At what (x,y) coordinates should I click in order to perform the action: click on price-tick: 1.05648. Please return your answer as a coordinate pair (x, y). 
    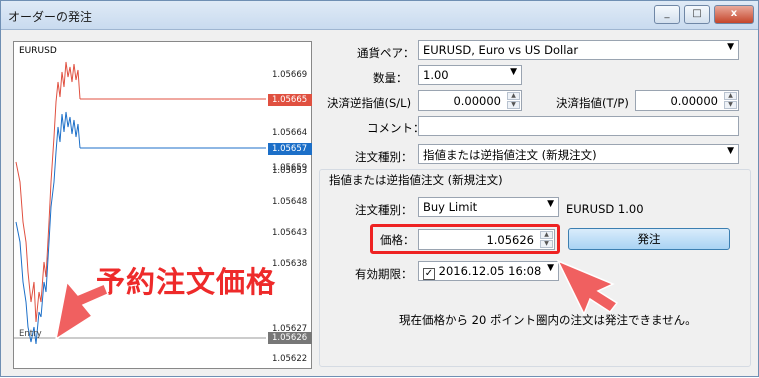
    Looking at the image, I should click on (290, 202).